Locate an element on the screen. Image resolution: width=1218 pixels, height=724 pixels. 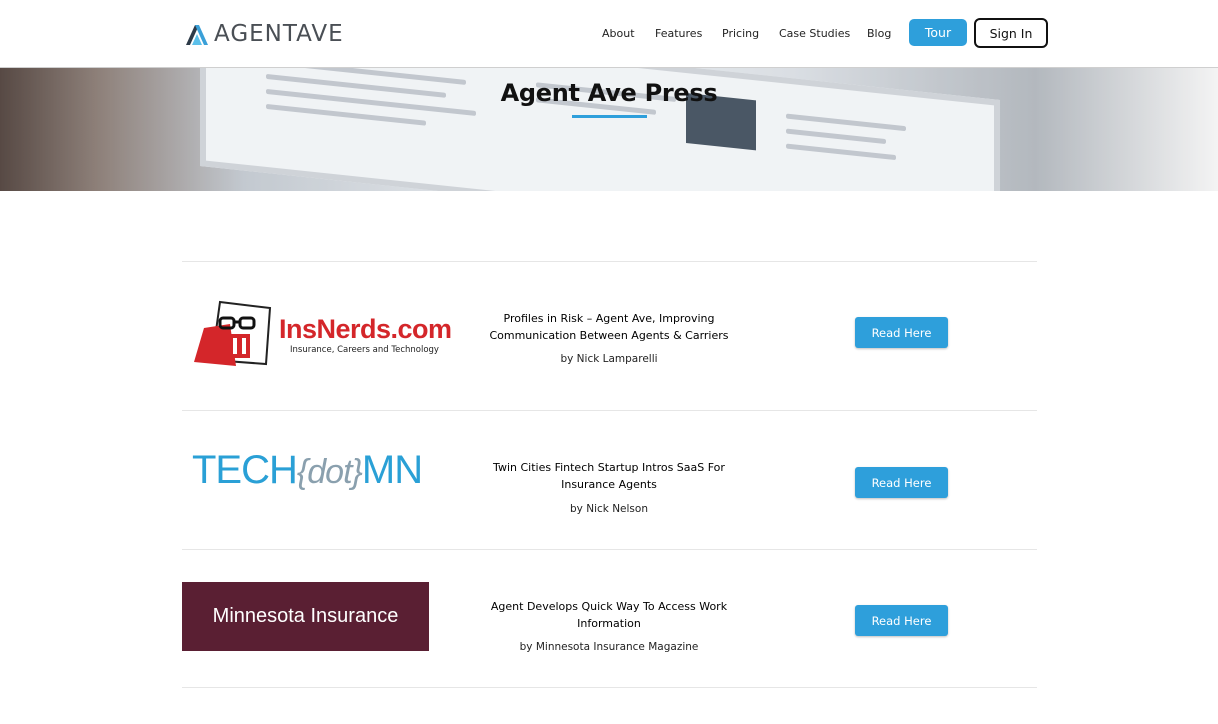
minnesota-insurance-logo-text: Minnesota Insurance is located at coordinates (305, 616).